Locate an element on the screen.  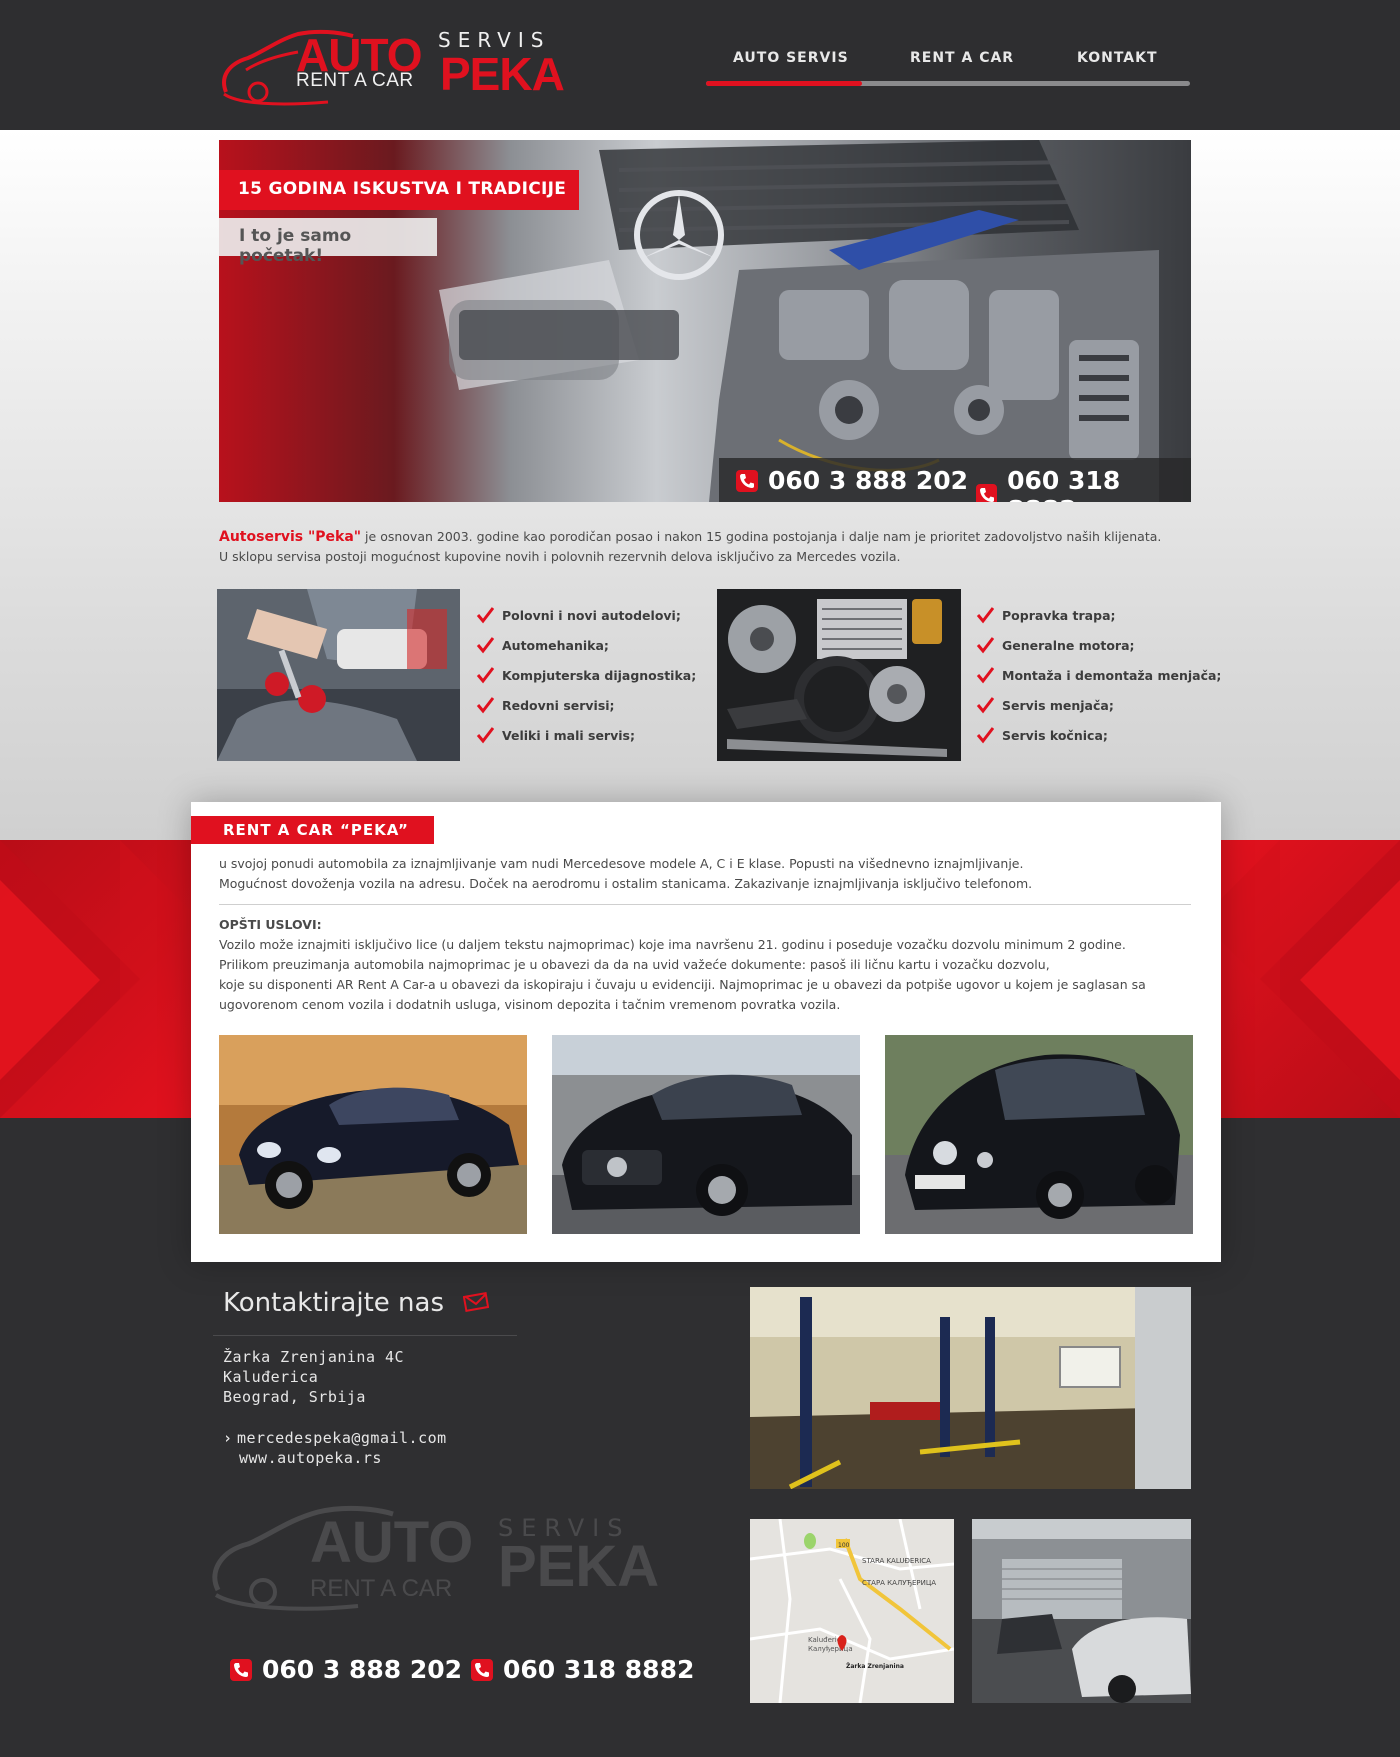
address-line: Kaluđerica is located at coordinates (271, 1377).